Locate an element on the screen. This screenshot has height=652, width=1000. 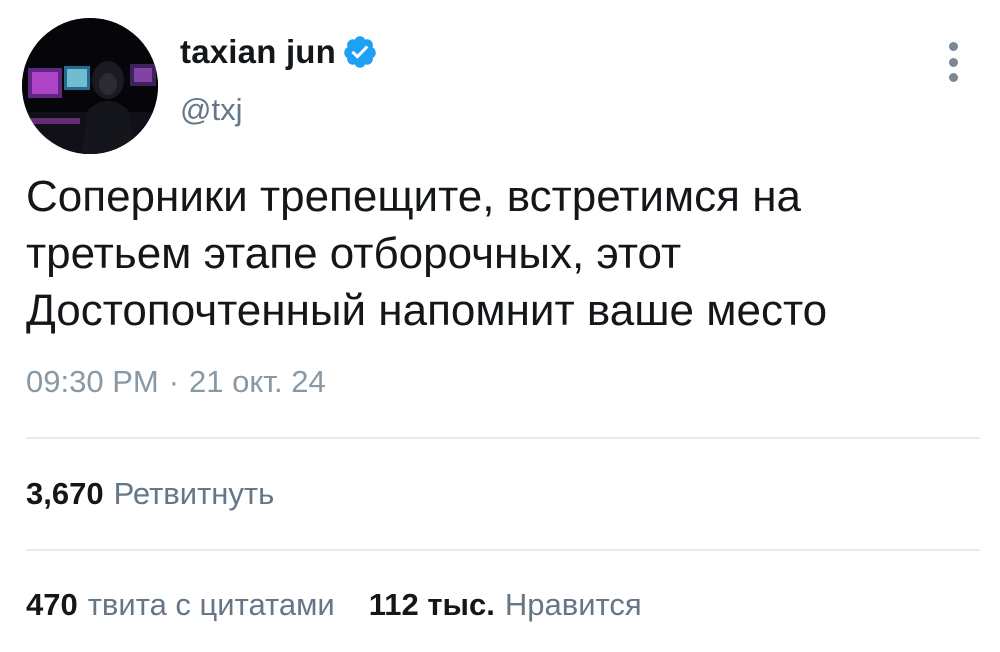
timestamp: 09:30 PM · 21 окт. 24 is located at coordinates (176, 382).